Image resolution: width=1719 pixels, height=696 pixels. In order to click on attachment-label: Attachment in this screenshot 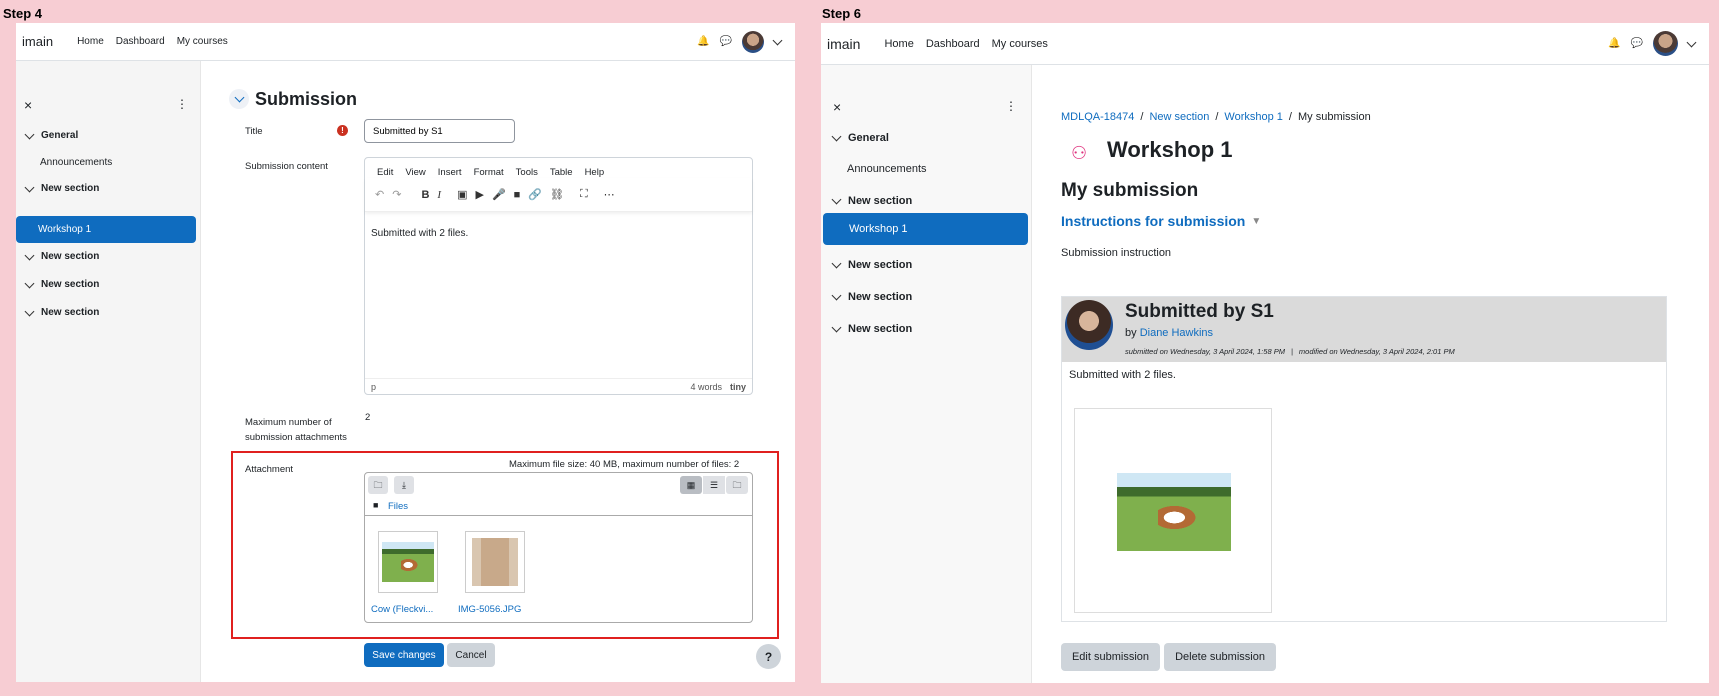, I will do `click(269, 469)`.